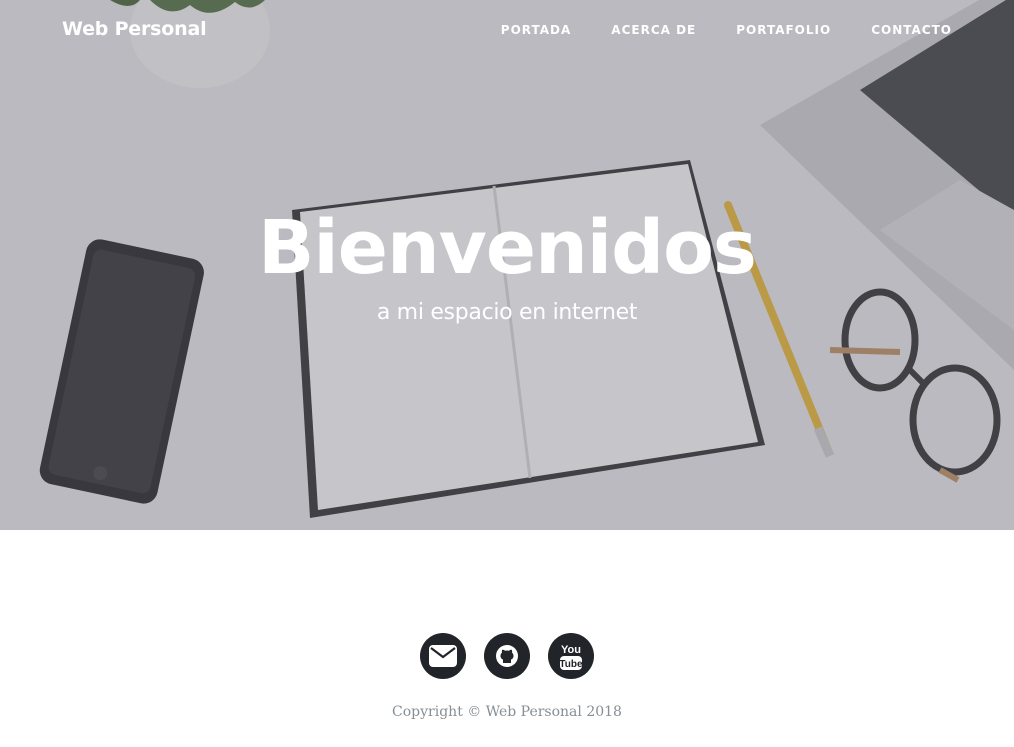  I want to click on social-links: You Tube, so click(507, 656).